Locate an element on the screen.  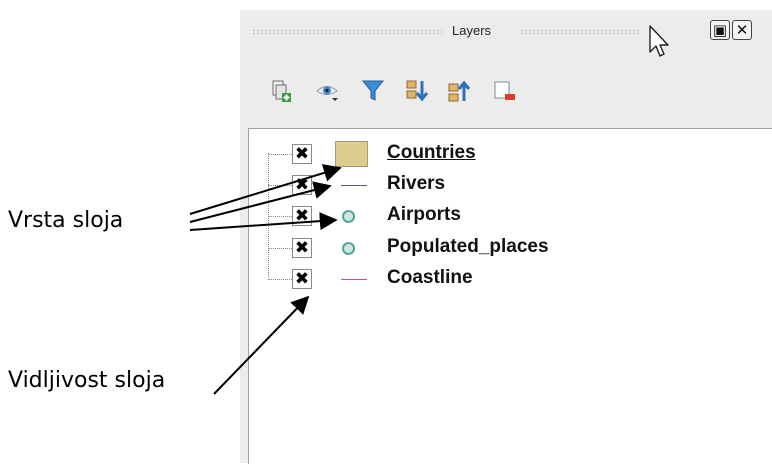
close-panel-button: ✕ is located at coordinates (742, 30).